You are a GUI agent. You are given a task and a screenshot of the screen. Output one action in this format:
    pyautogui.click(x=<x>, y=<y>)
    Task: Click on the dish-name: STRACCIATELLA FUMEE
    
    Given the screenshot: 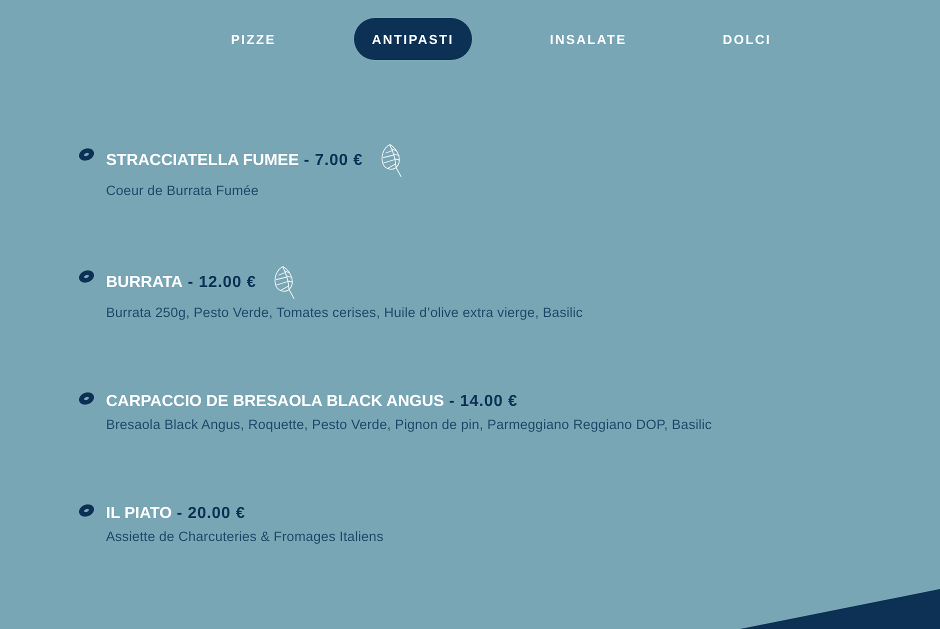 What is the action you would take?
    pyautogui.click(x=202, y=160)
    